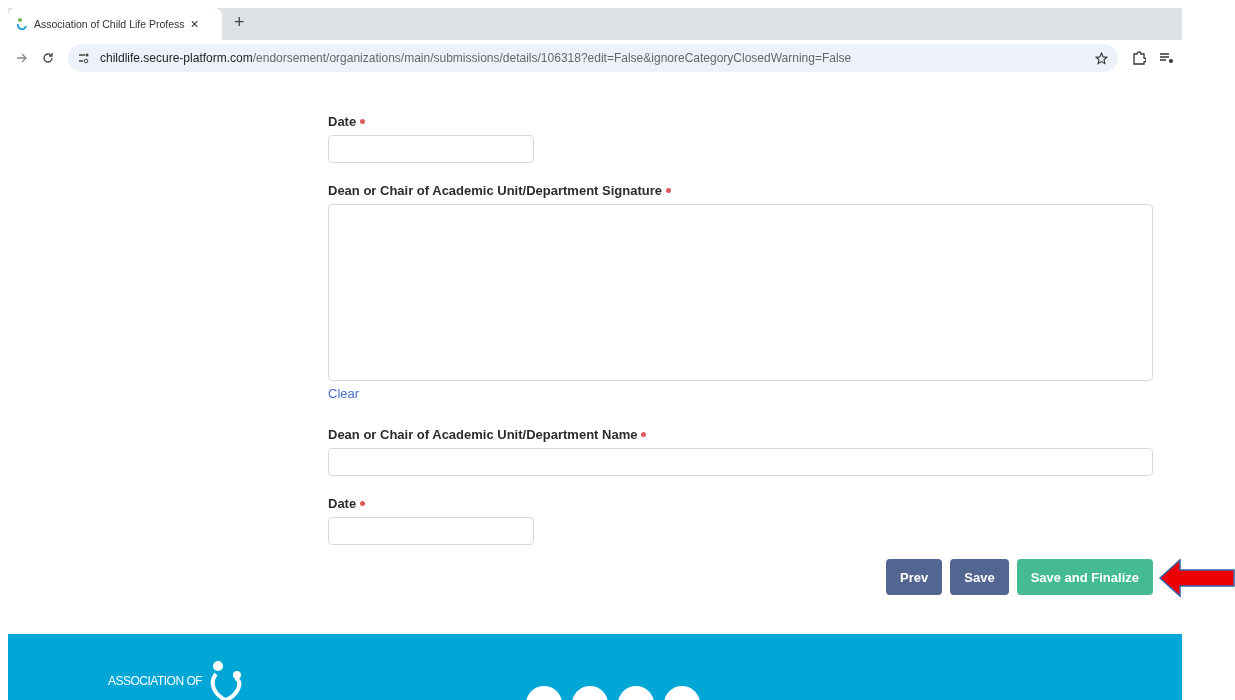 Image resolution: width=1235 pixels, height=700 pixels. Describe the element at coordinates (22, 58) in the screenshot. I see `forward-icon` at that location.